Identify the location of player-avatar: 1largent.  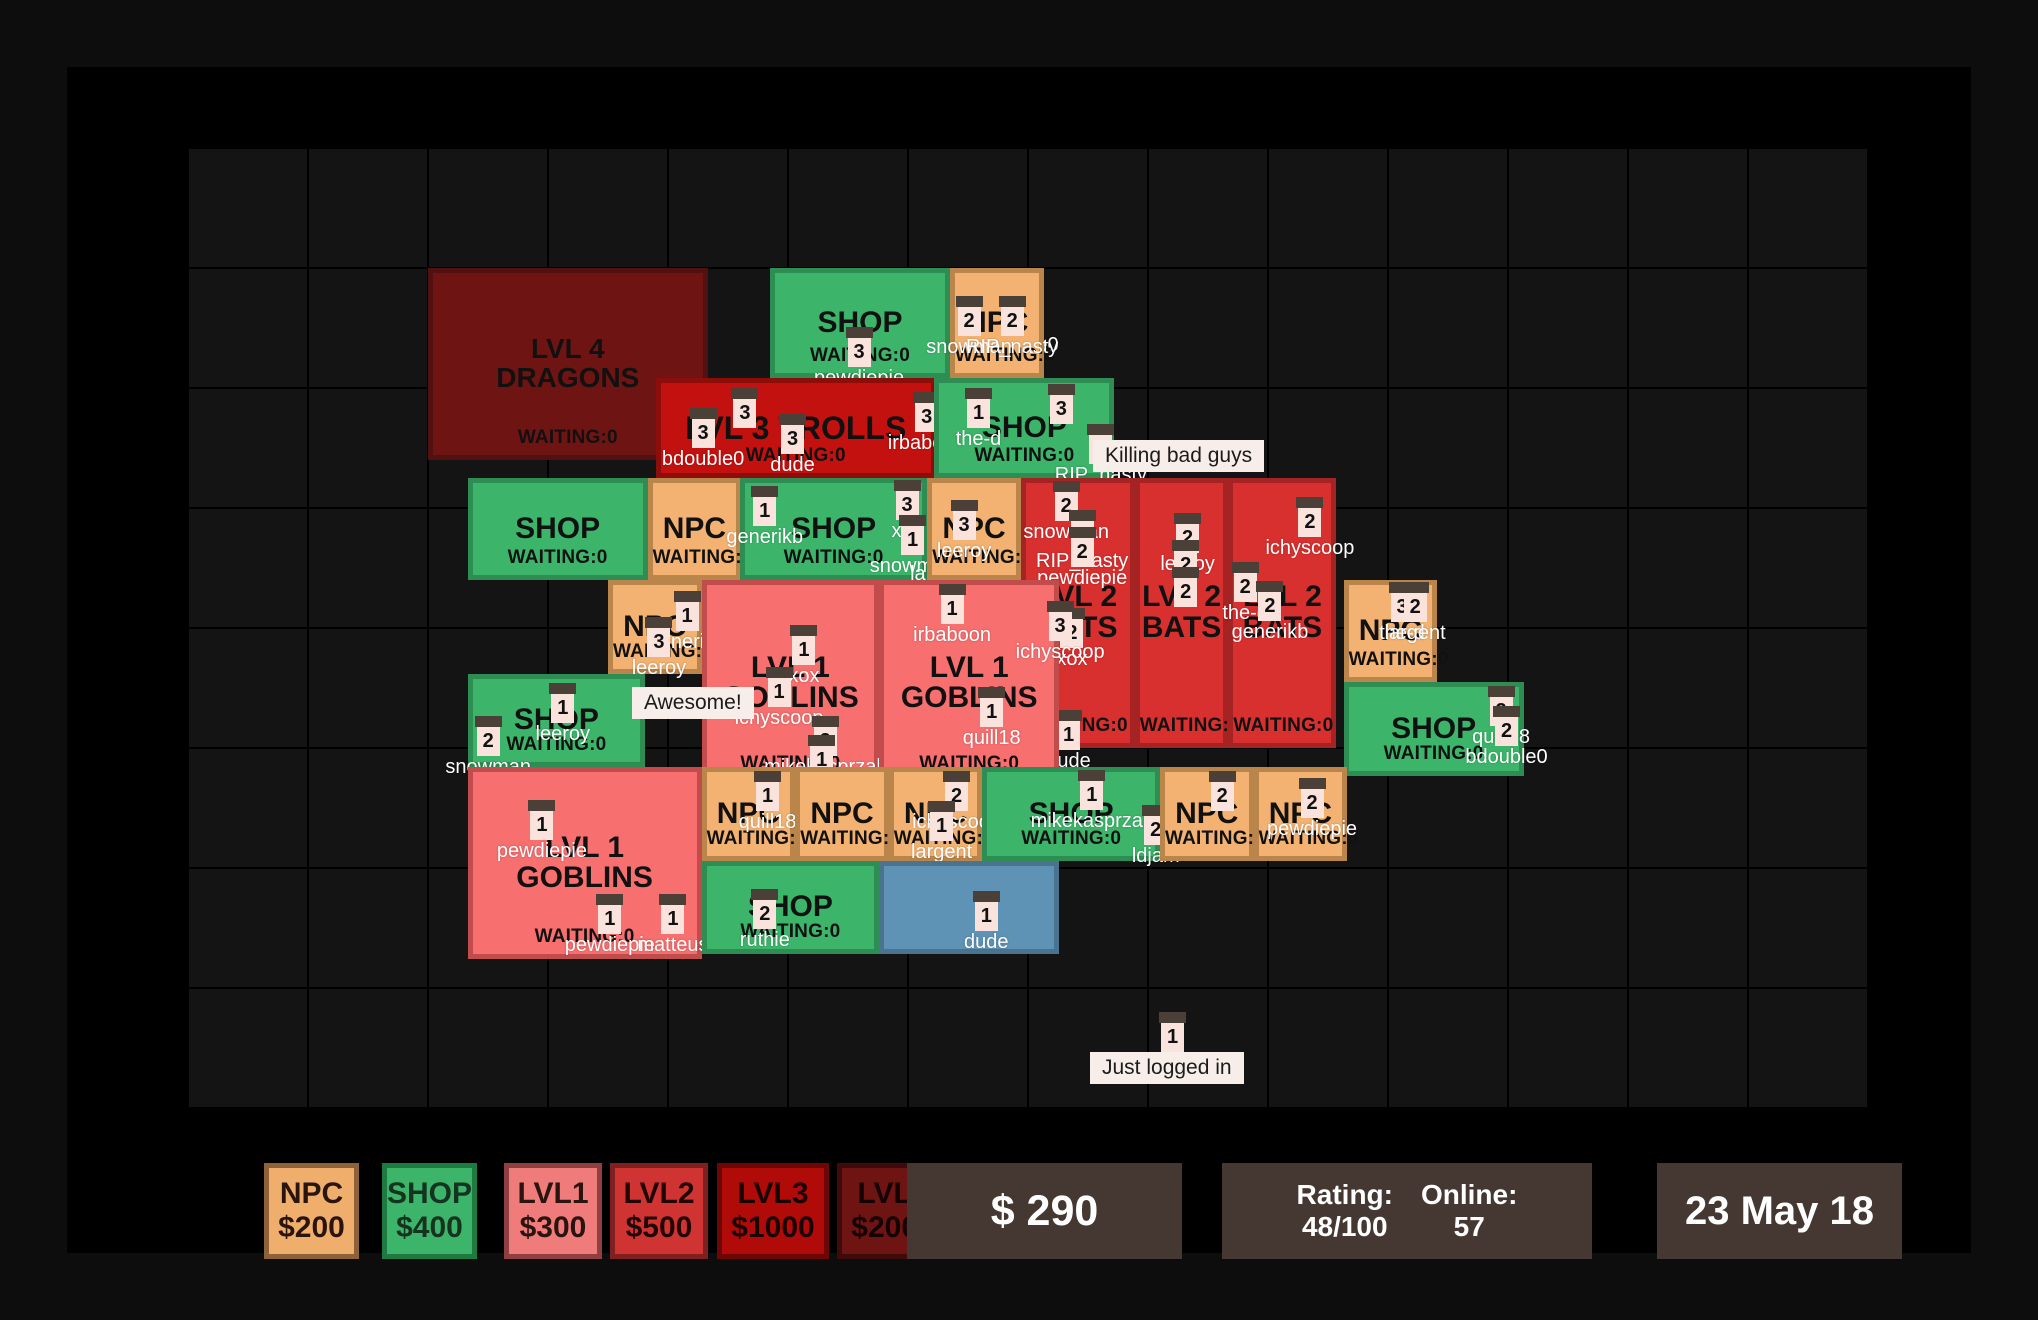
(941, 831).